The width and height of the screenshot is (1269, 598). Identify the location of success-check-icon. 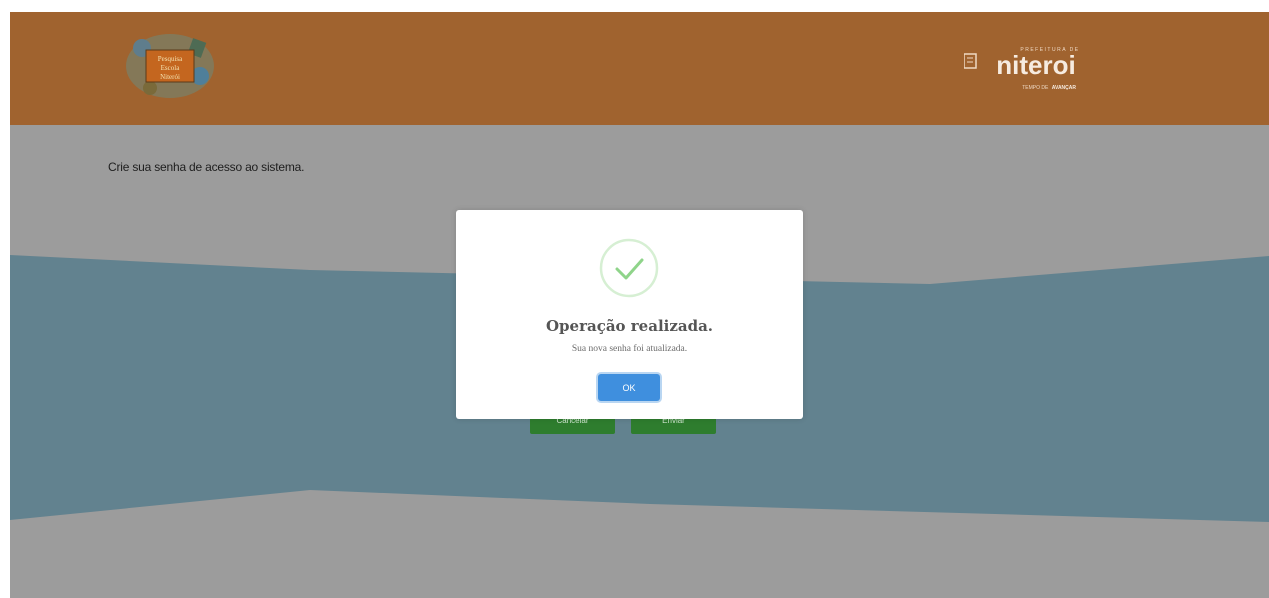
(629, 268).